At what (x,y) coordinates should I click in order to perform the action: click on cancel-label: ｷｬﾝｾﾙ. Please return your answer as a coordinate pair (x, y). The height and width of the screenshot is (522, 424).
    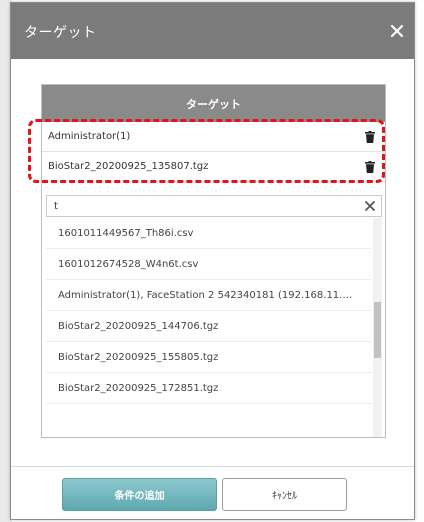
    Looking at the image, I should click on (284, 496).